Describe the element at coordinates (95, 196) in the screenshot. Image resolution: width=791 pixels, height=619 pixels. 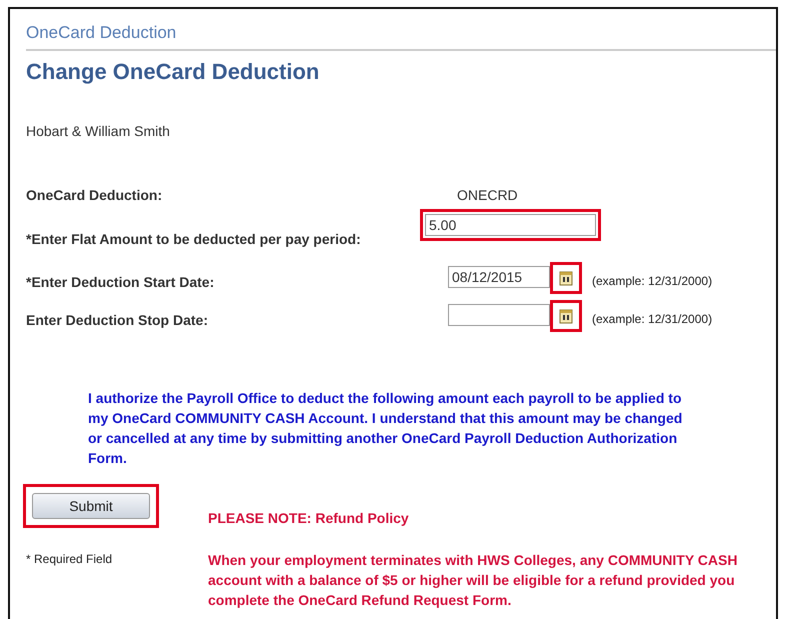
I see `field-label: OneCard Deduction:` at that location.